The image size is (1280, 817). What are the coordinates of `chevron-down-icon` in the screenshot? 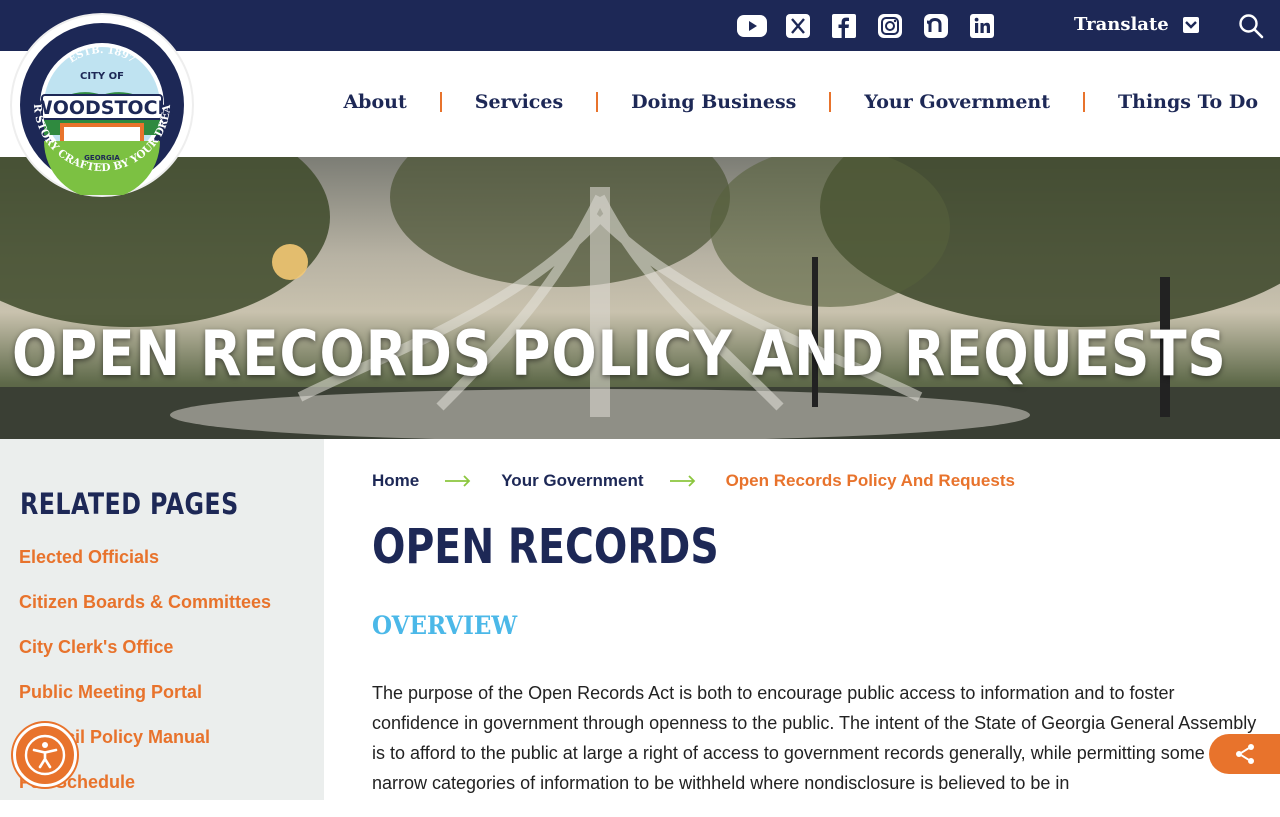 It's located at (1190, 24).